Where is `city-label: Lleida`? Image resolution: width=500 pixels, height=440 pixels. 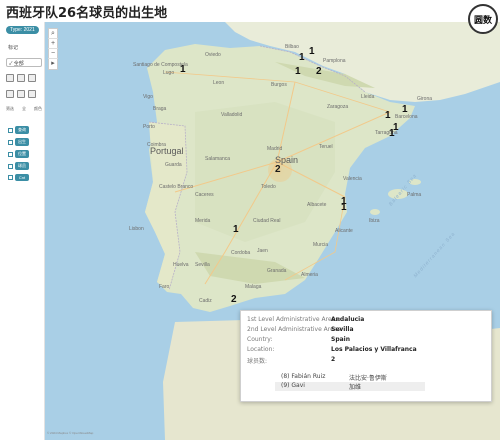 city-label: Lleida is located at coordinates (368, 97).